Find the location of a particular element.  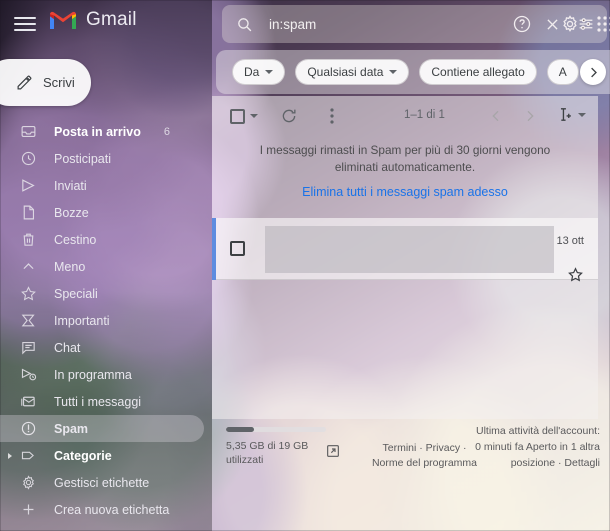

sidebar-item-label: Posticipati is located at coordinates (82, 158).